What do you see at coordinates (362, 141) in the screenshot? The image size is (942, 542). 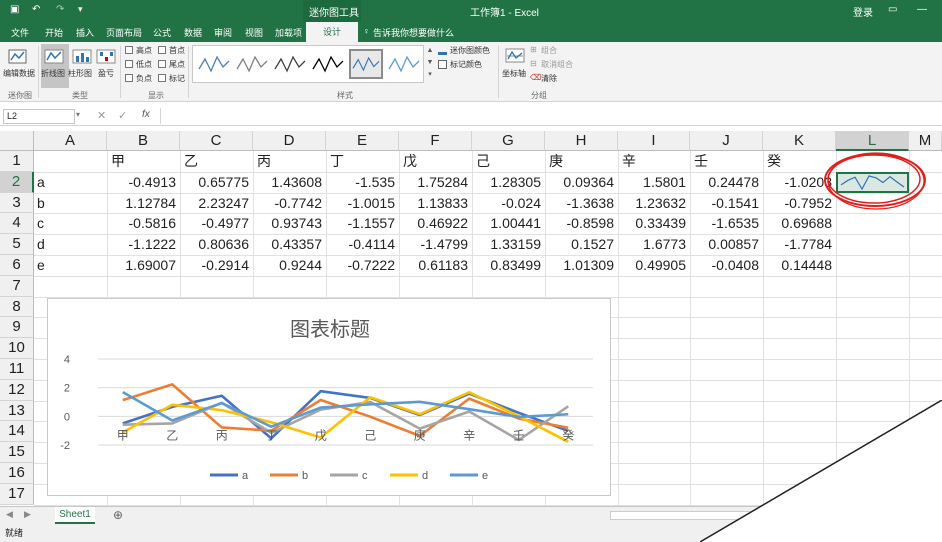 I see `column-header-e: E` at bounding box center [362, 141].